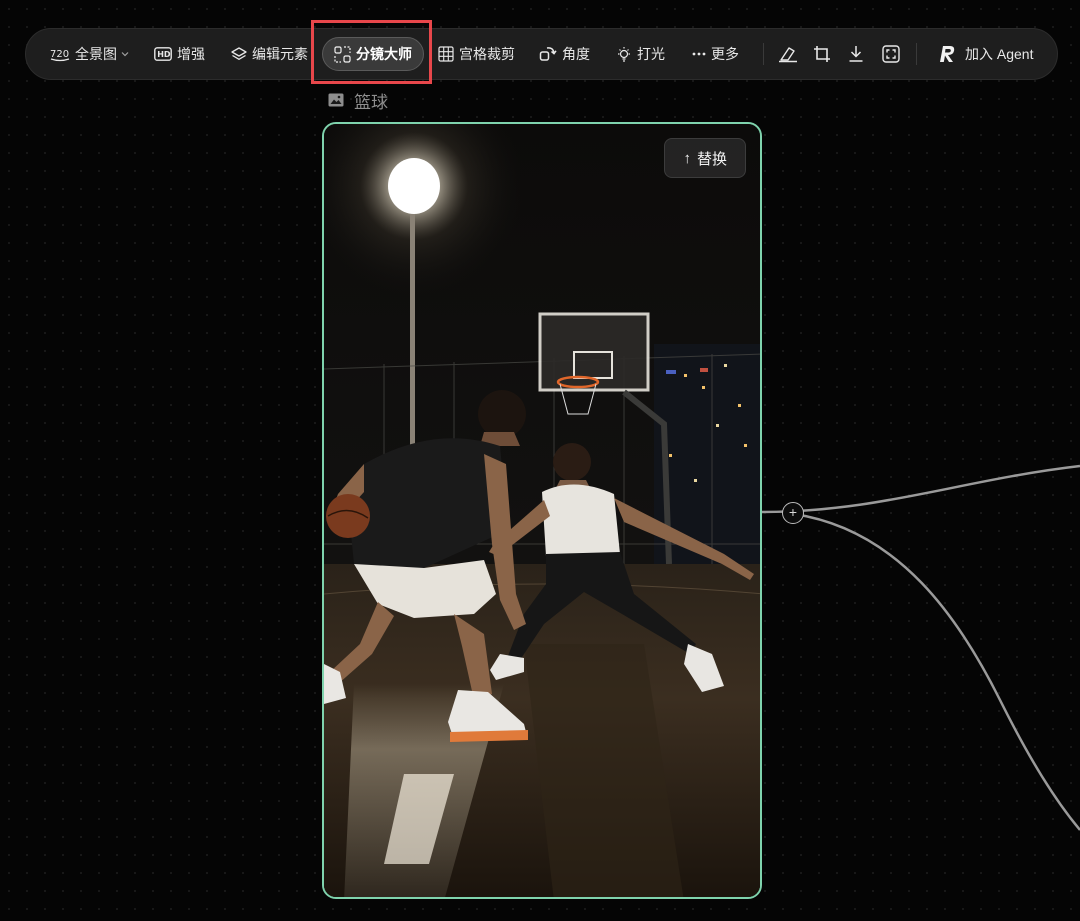  Describe the element at coordinates (96, 54) in the screenshot. I see `panorama-label: 全景图` at that location.